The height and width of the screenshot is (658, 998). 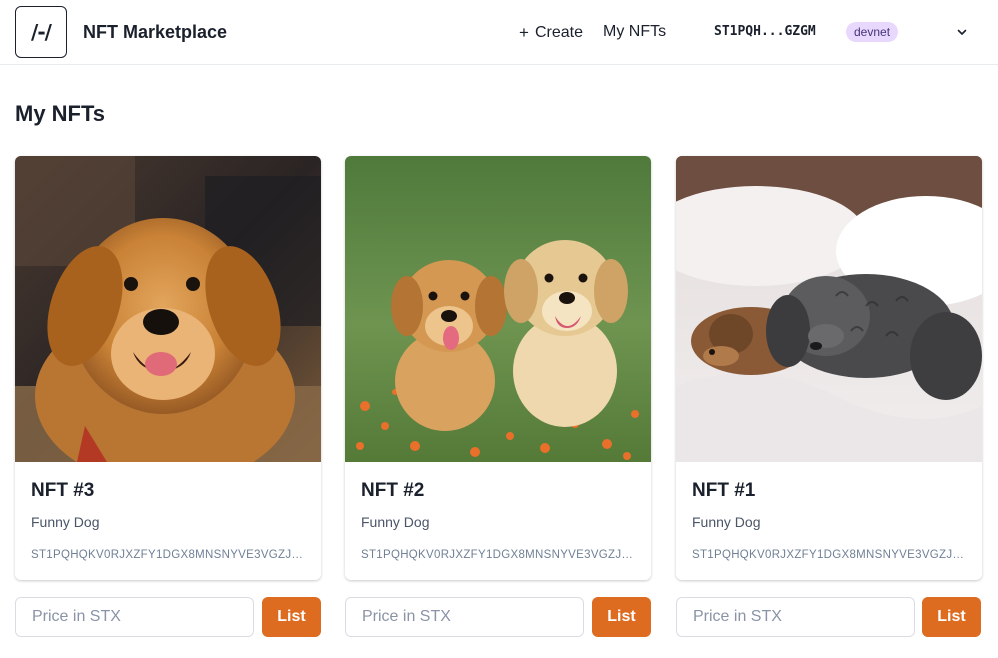 What do you see at coordinates (765, 31) in the screenshot?
I see `wallet-address: ST1PQH...GZGM` at bounding box center [765, 31].